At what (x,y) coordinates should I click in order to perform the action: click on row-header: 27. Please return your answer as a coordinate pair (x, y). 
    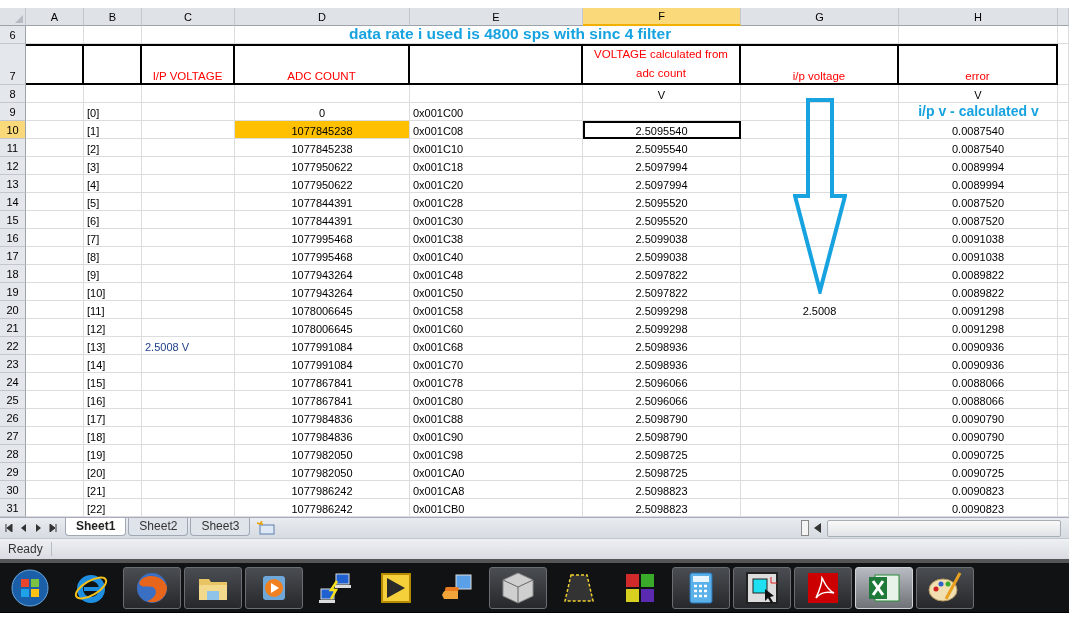
    Looking at the image, I should click on (13, 436).